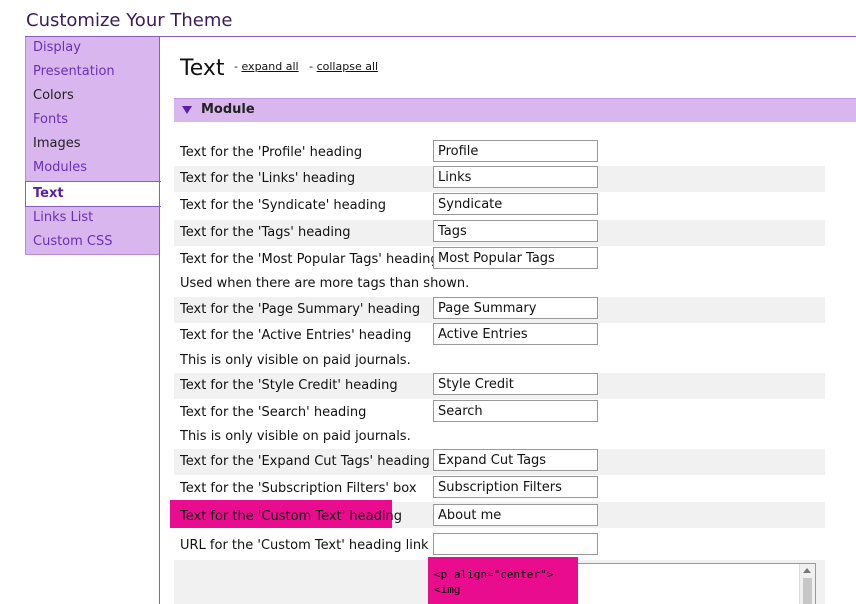 Image resolution: width=856 pixels, height=604 pixels. What do you see at coordinates (228, 109) in the screenshot?
I see `module-section-title: Module` at bounding box center [228, 109].